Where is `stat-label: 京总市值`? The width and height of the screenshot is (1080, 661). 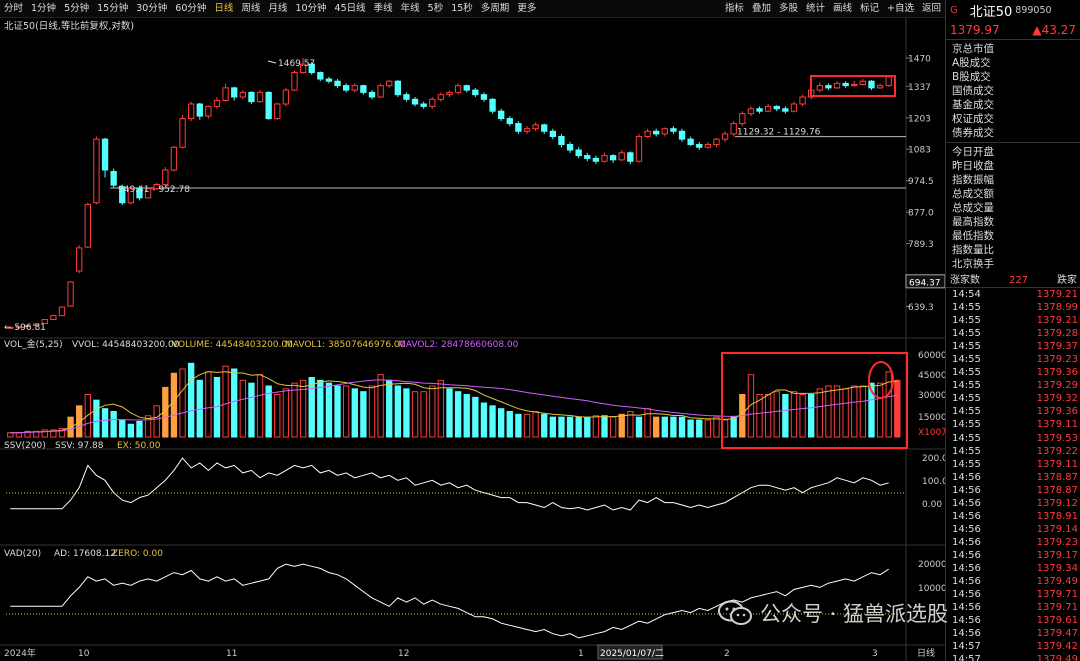 stat-label: 京总市值 is located at coordinates (973, 49).